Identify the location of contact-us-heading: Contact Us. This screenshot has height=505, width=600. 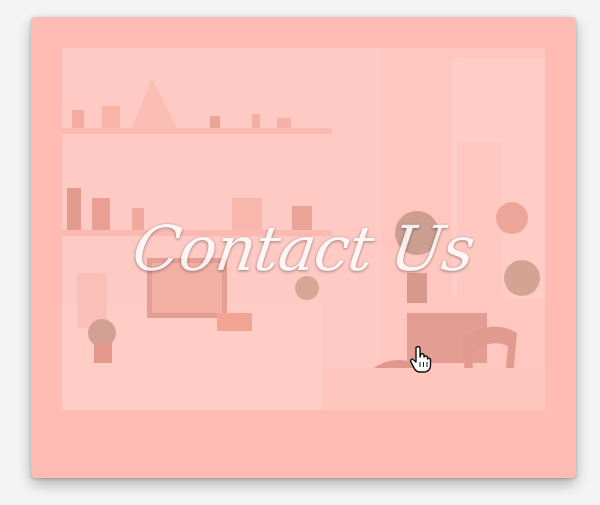
(303, 248).